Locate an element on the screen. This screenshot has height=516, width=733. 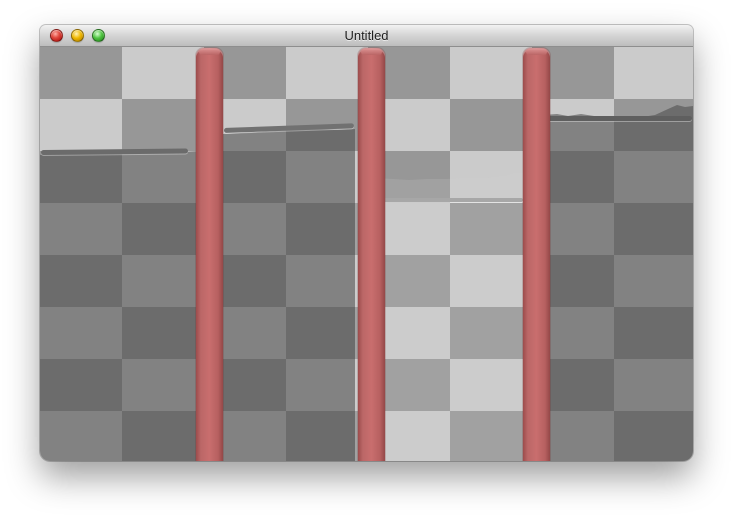
title-bar: Untitled is located at coordinates (366, 36).